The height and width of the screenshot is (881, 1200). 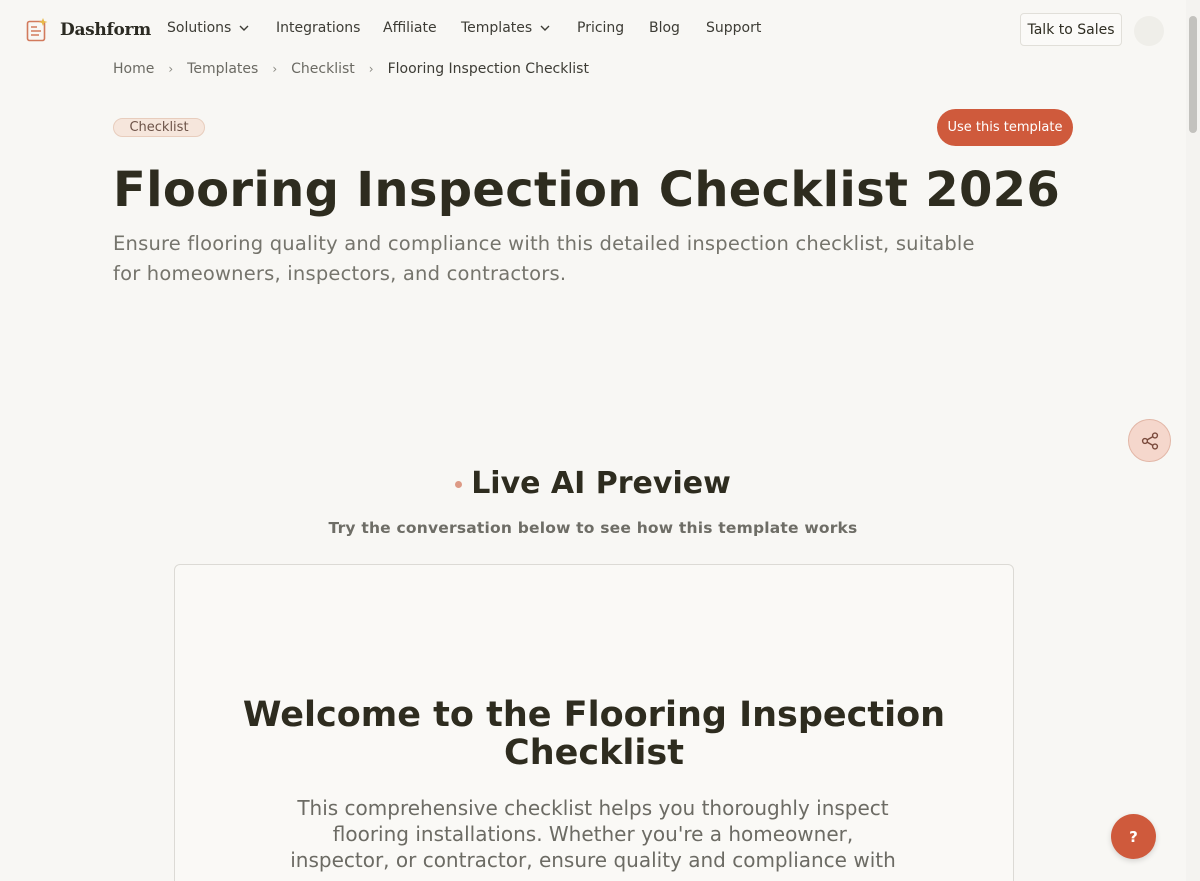 I want to click on use-template-button: Use this template, so click(x=1005, y=127).